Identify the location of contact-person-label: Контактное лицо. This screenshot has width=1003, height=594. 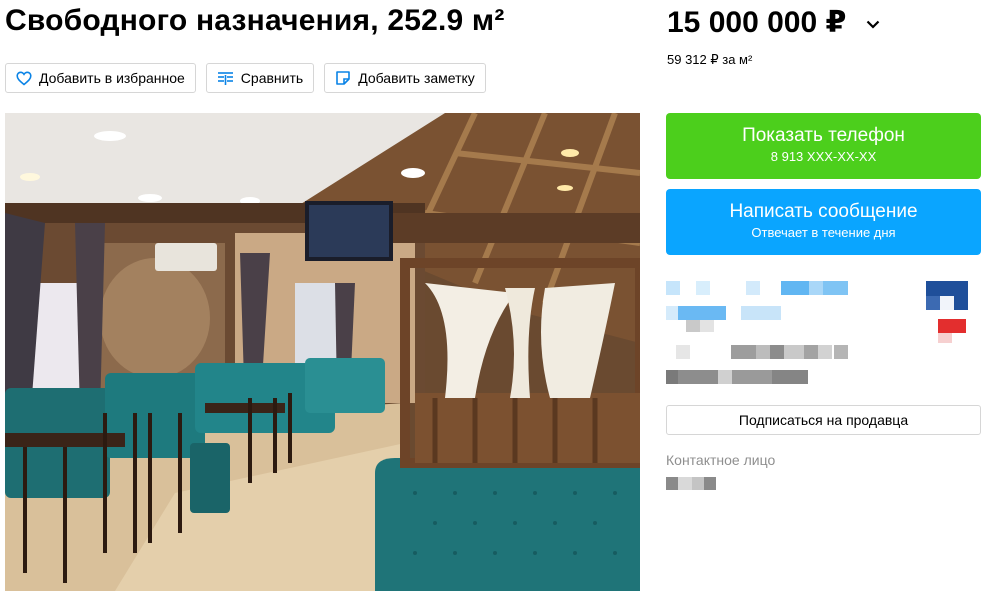
(721, 460).